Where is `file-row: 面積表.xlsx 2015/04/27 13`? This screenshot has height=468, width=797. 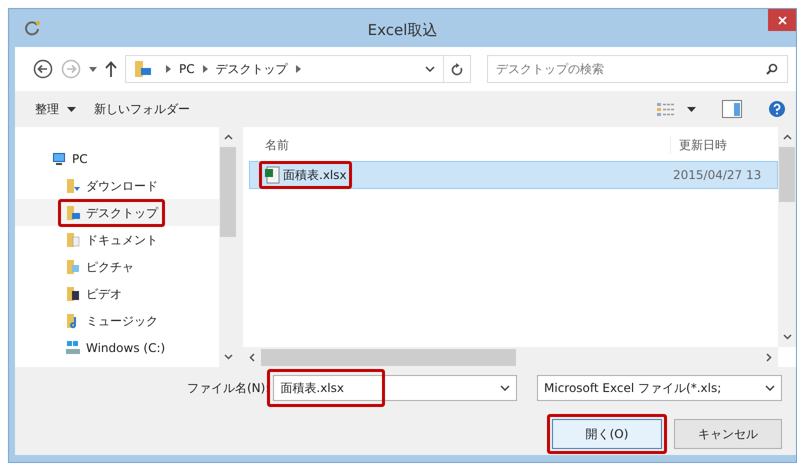 file-row: 面積表.xlsx 2015/04/27 13 is located at coordinates (513, 175).